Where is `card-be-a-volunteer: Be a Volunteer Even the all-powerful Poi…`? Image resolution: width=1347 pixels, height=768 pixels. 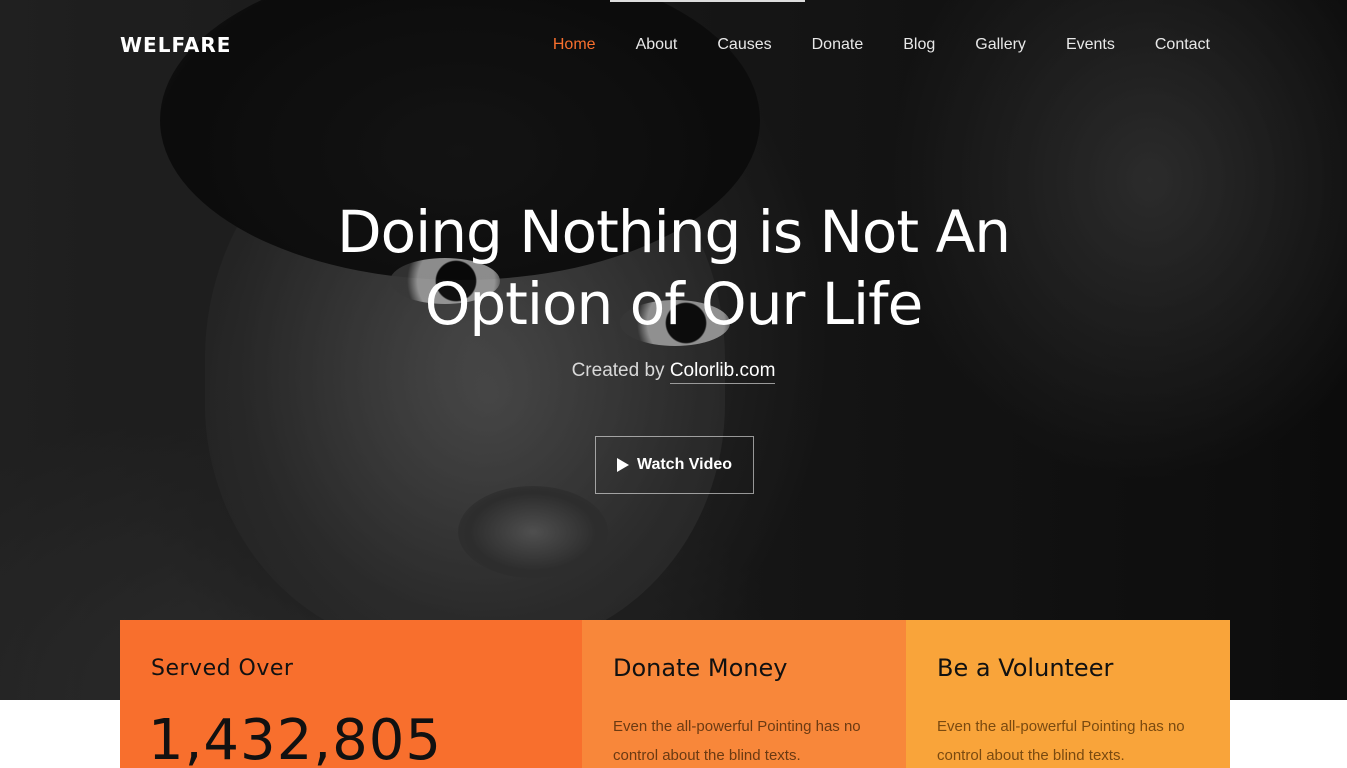 card-be-a-volunteer: Be a Volunteer Even the all-powerful Poi… is located at coordinates (1068, 694).